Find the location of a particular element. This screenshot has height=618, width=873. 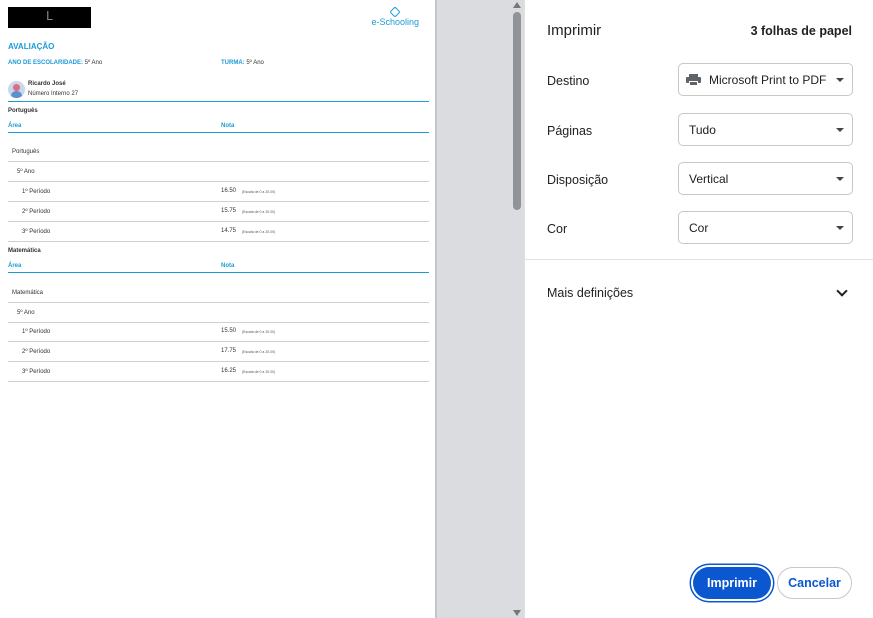

color-label: Cor is located at coordinates (557, 229).